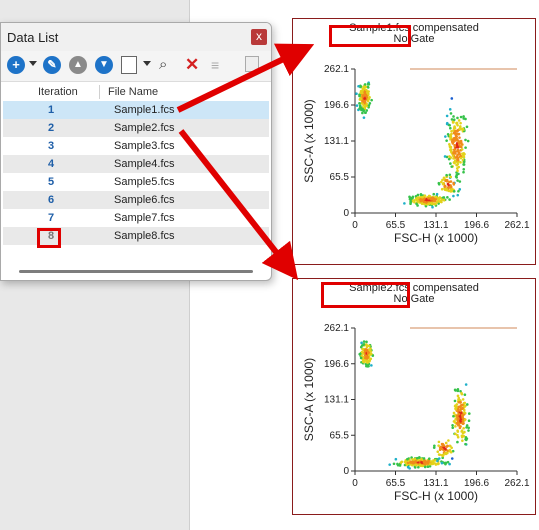  Describe the element at coordinates (365, 295) in the screenshot. I see `sample-name-highlight-box` at that location.